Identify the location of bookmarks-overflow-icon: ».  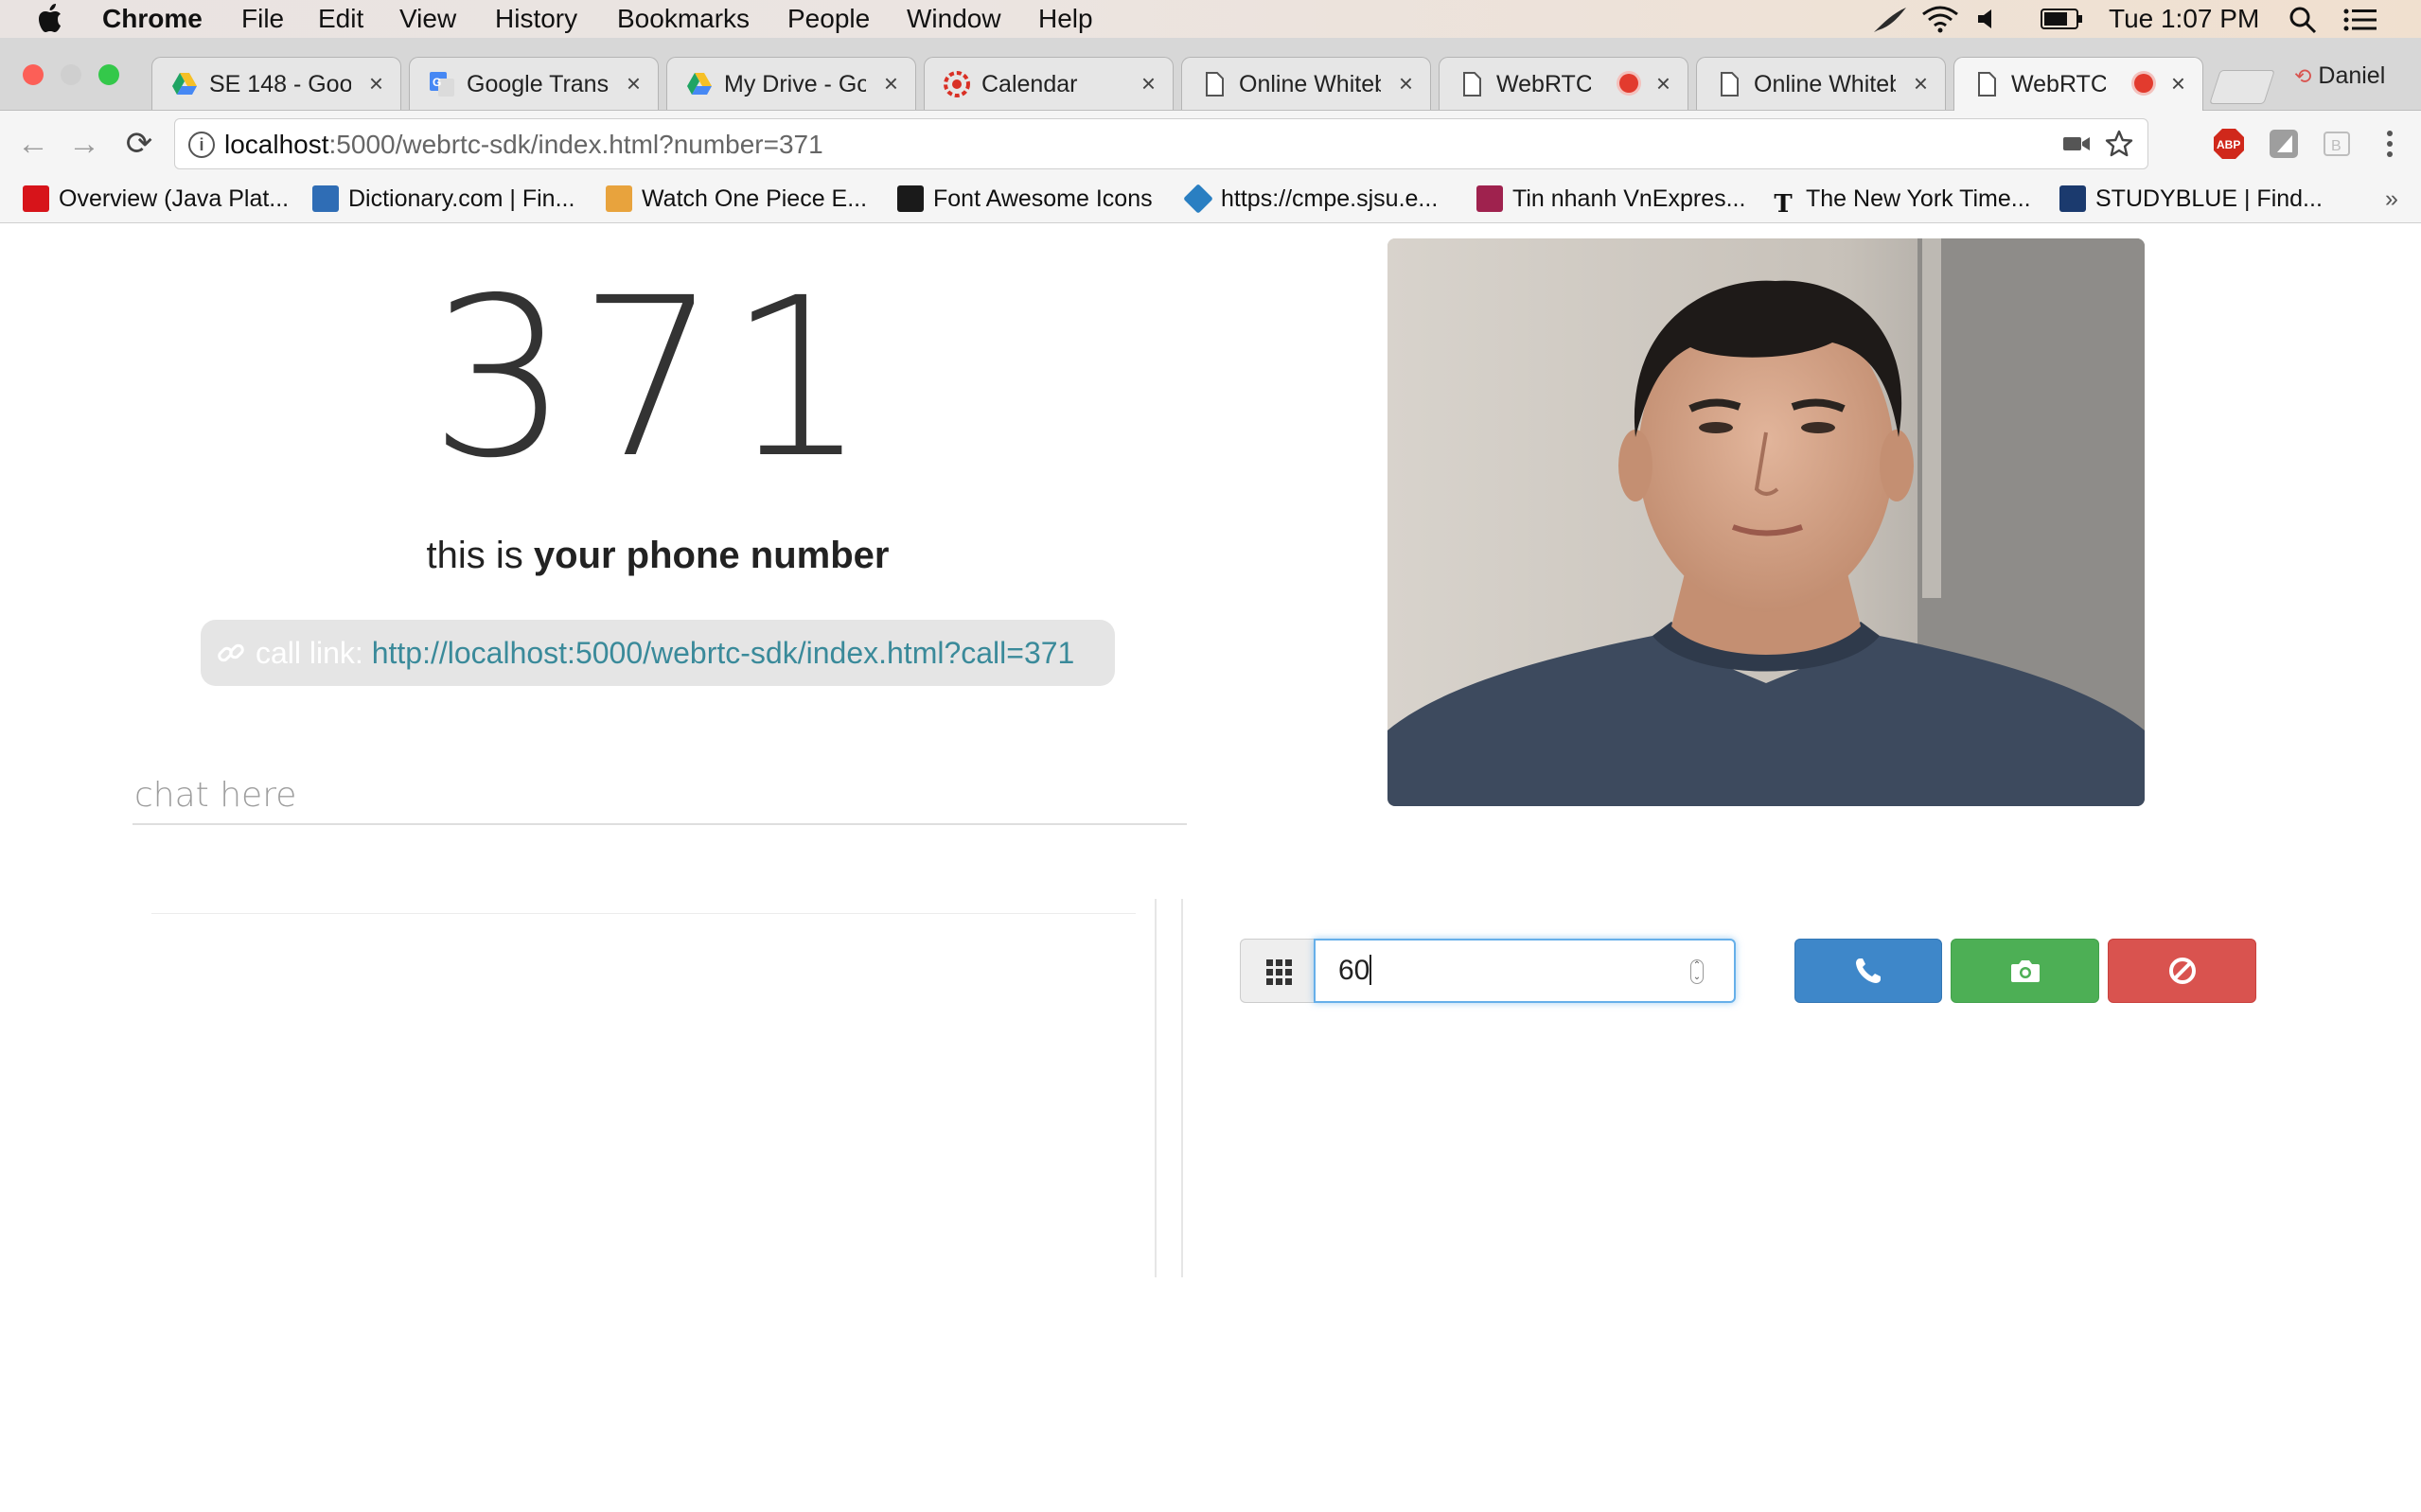
(2391, 199).